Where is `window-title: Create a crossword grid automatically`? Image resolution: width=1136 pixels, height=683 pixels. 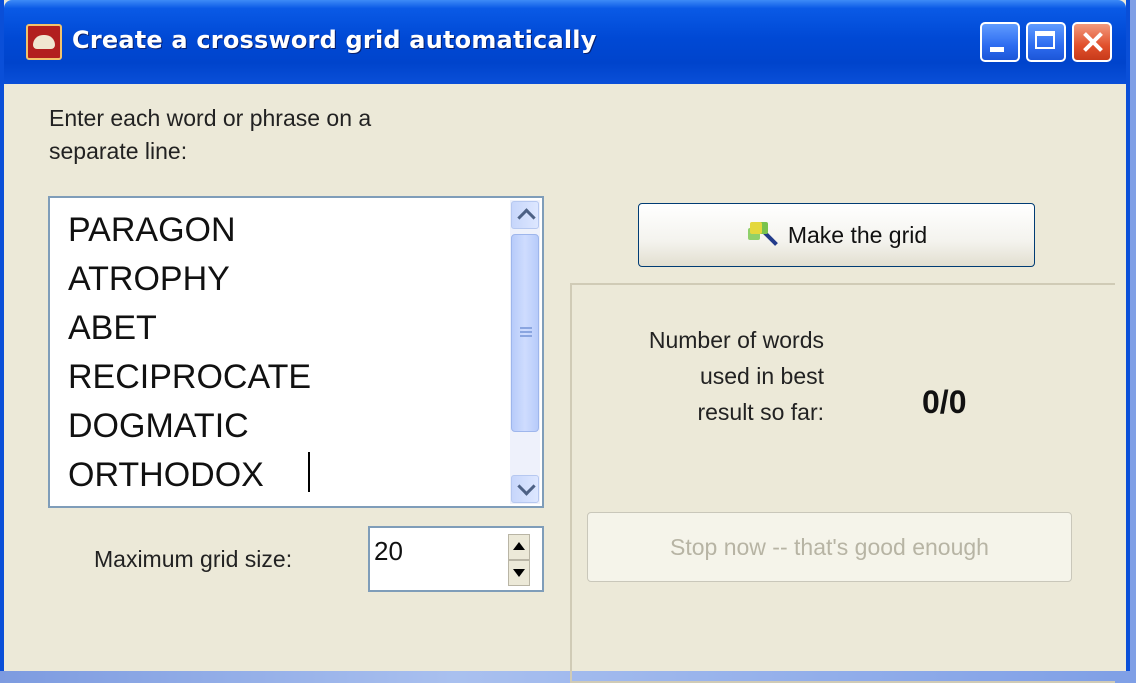
window-title: Create a crossword grid automatically is located at coordinates (334, 40).